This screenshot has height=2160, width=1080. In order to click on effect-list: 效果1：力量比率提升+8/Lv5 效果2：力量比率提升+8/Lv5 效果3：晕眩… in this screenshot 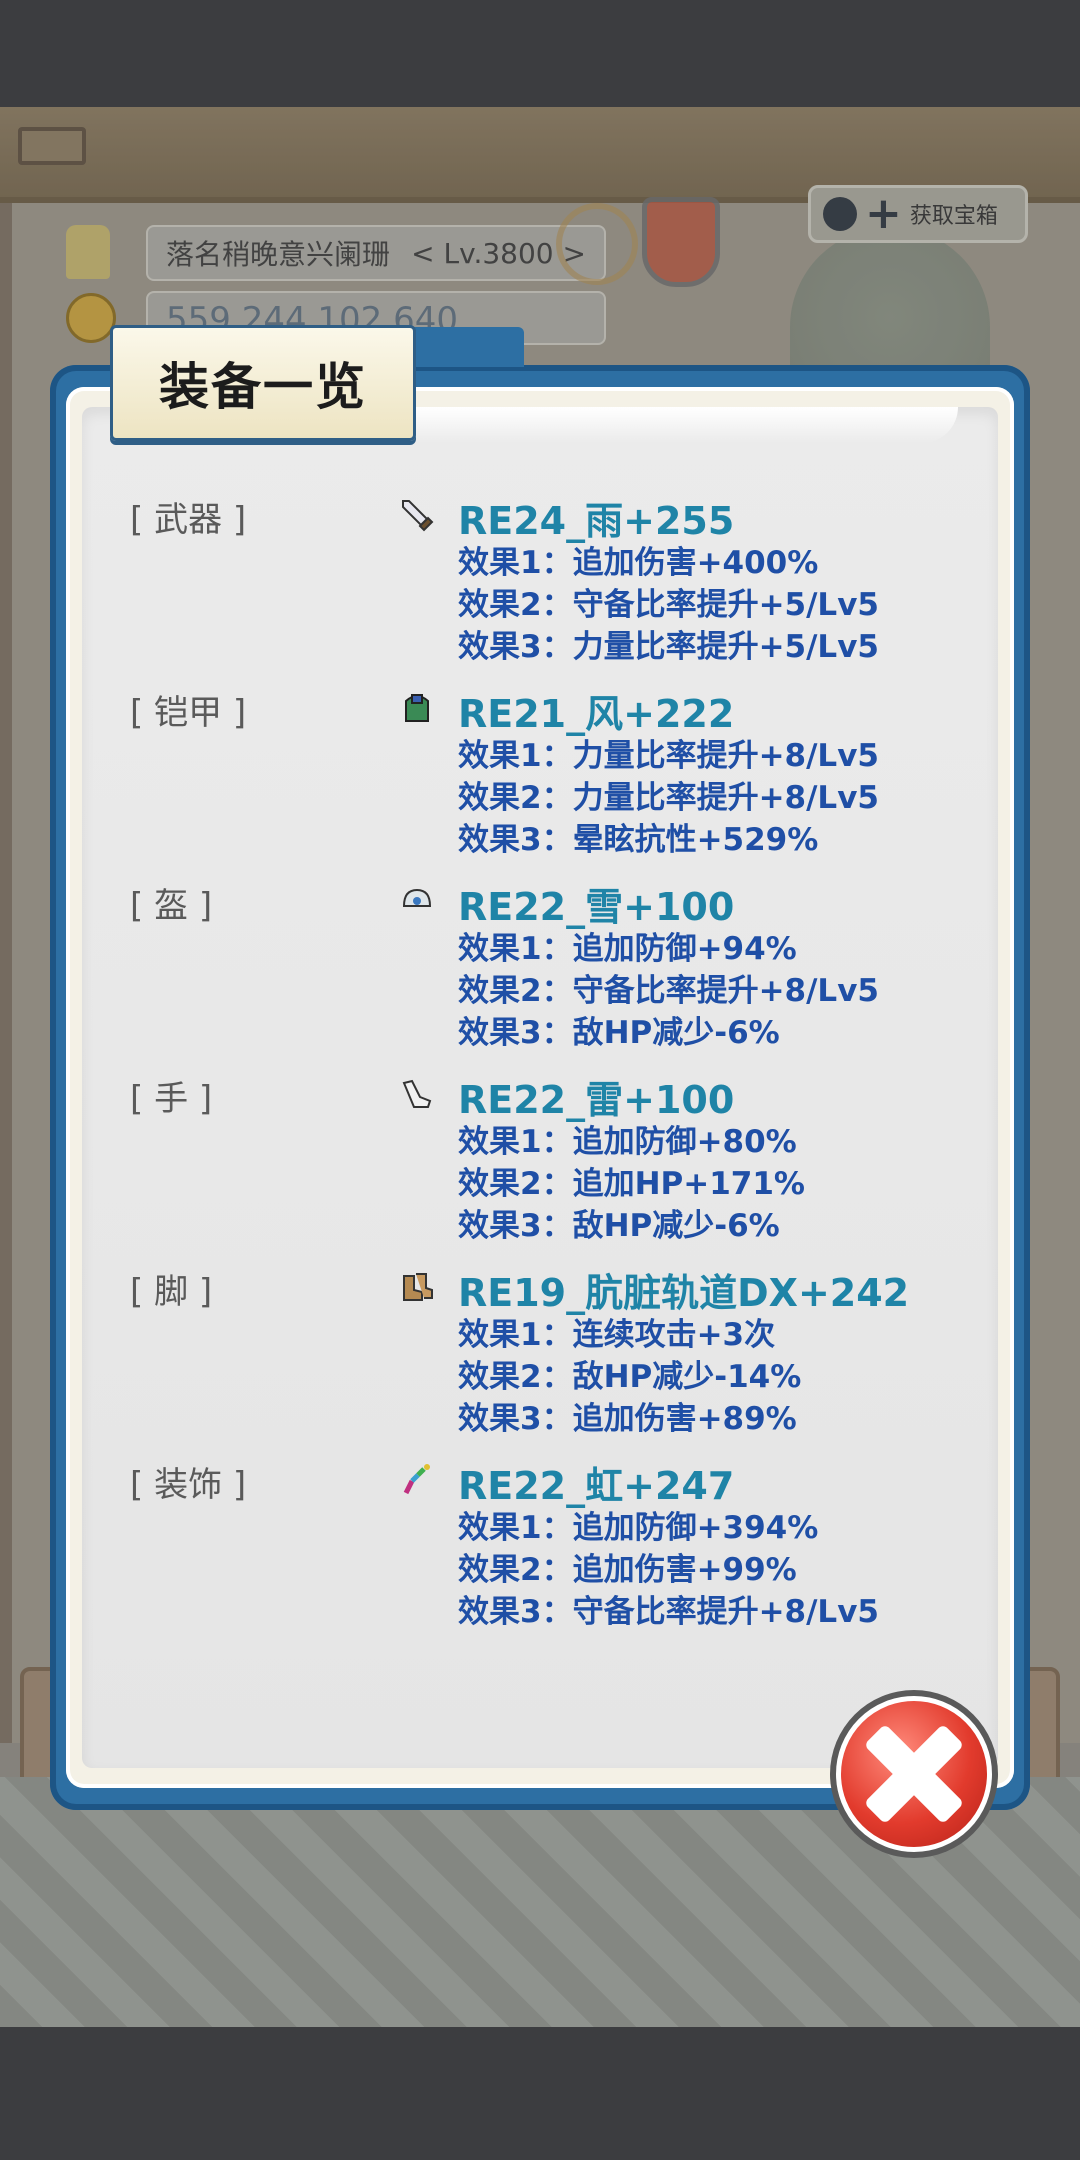, I will do `click(668, 798)`.